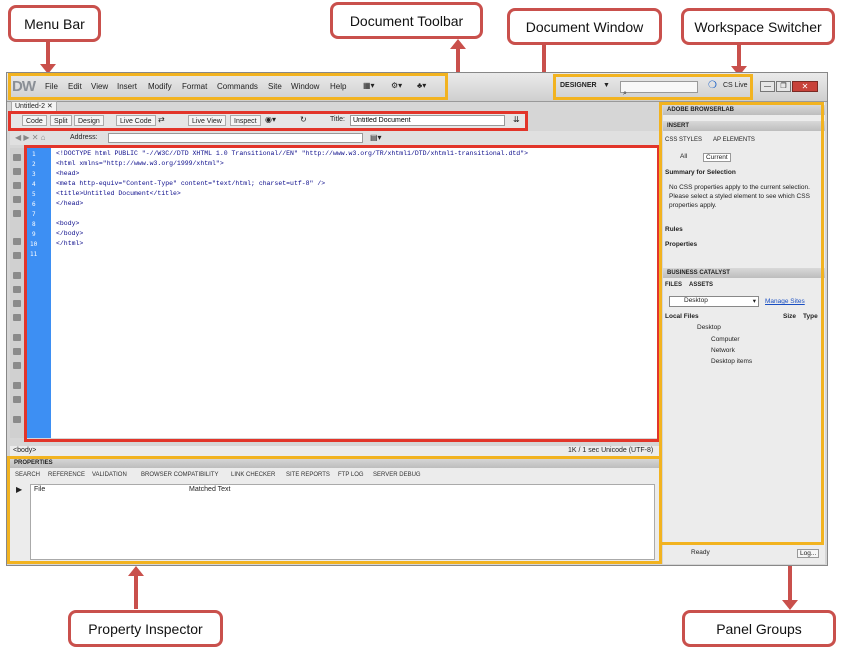 The image size is (861, 651). Describe the element at coordinates (308, 475) in the screenshot. I see `results-tab-site-reports: SITE REPORTS` at that location.